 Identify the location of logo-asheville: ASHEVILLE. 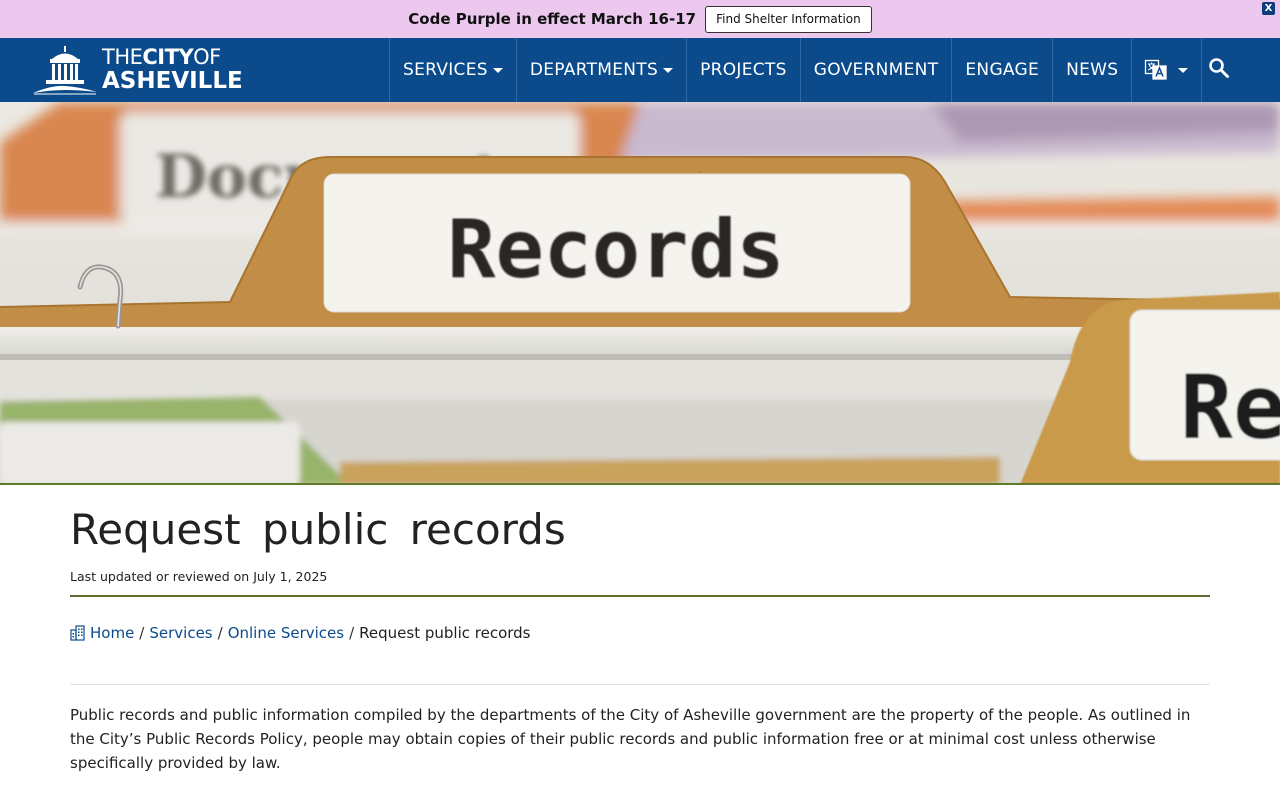
(172, 81).